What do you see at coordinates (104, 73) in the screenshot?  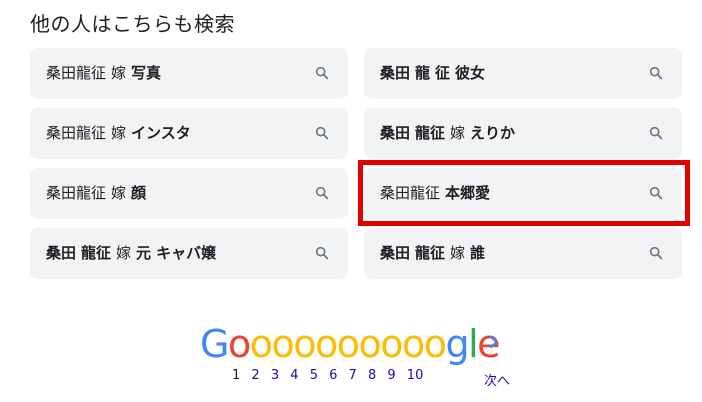 I see `related-search-text: 桑田龍征 嫁 写真` at bounding box center [104, 73].